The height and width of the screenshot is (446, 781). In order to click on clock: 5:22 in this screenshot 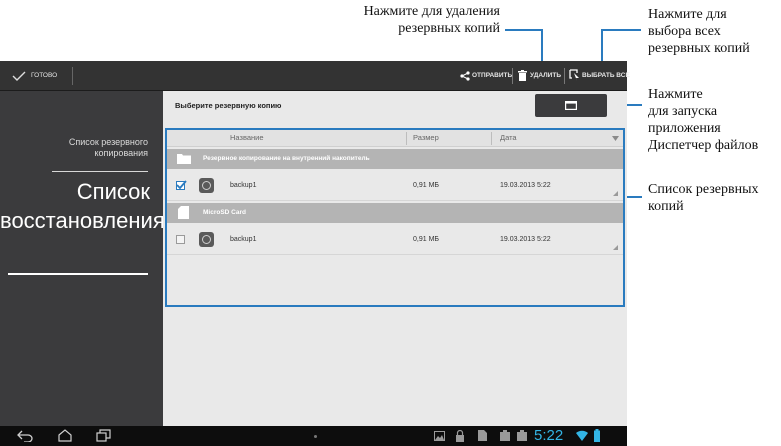, I will do `click(549, 435)`.